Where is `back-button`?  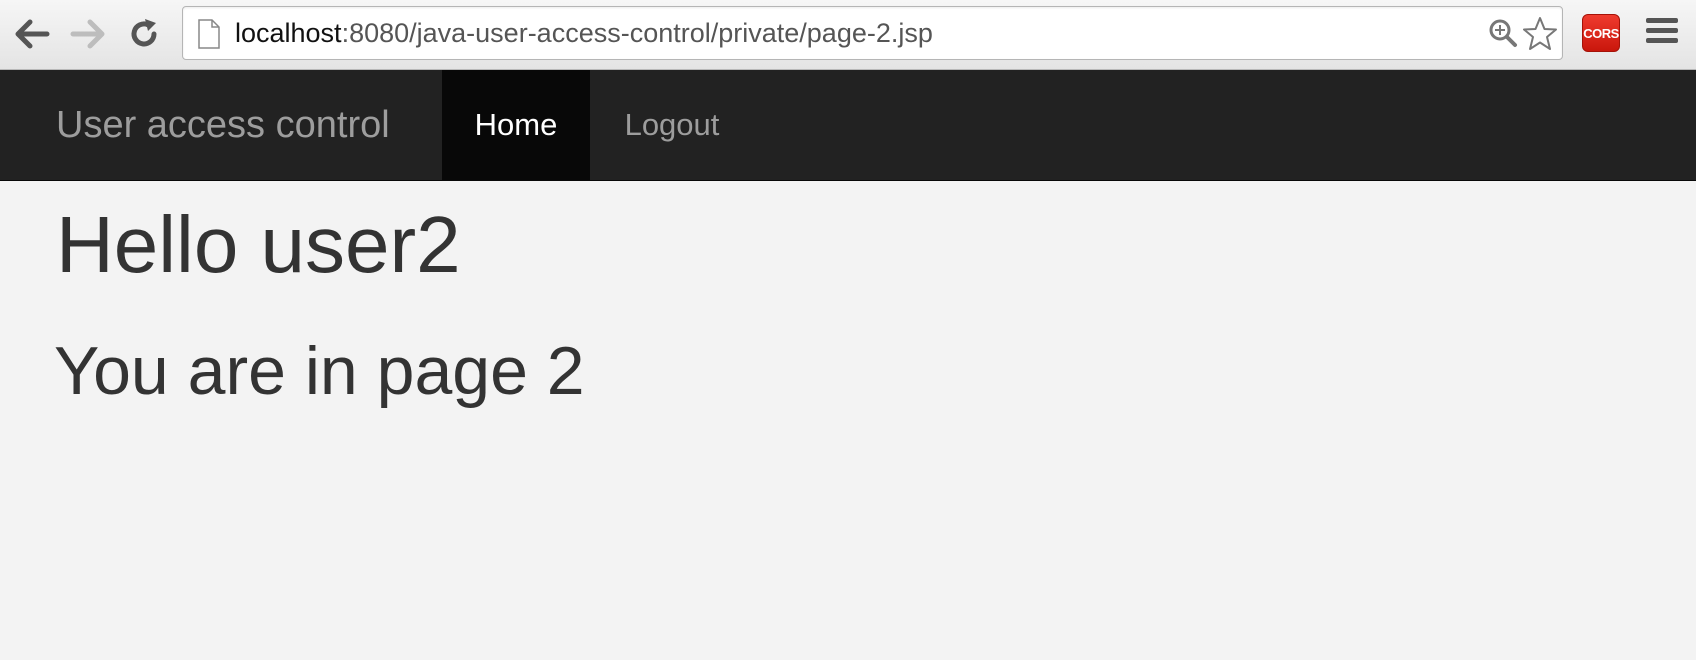
back-button is located at coordinates (32, 34).